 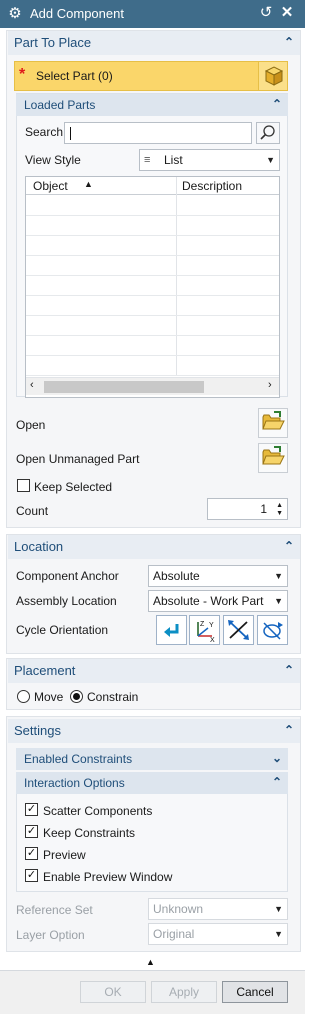 What do you see at coordinates (263, 509) in the screenshot?
I see `count-value: 1` at bounding box center [263, 509].